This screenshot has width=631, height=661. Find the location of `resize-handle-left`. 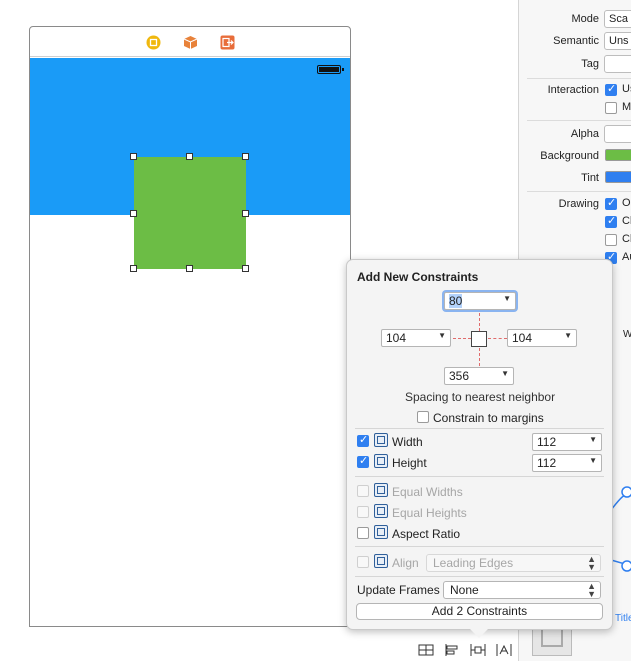

resize-handle-left is located at coordinates (133, 213).